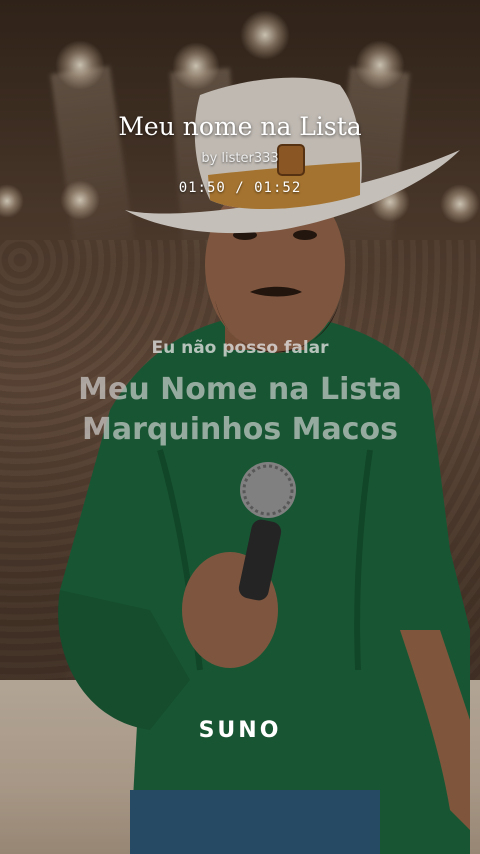 The height and width of the screenshot is (854, 480). What do you see at coordinates (240, 188) in the screenshot?
I see `playback-time: 01:50 / 01:52` at bounding box center [240, 188].